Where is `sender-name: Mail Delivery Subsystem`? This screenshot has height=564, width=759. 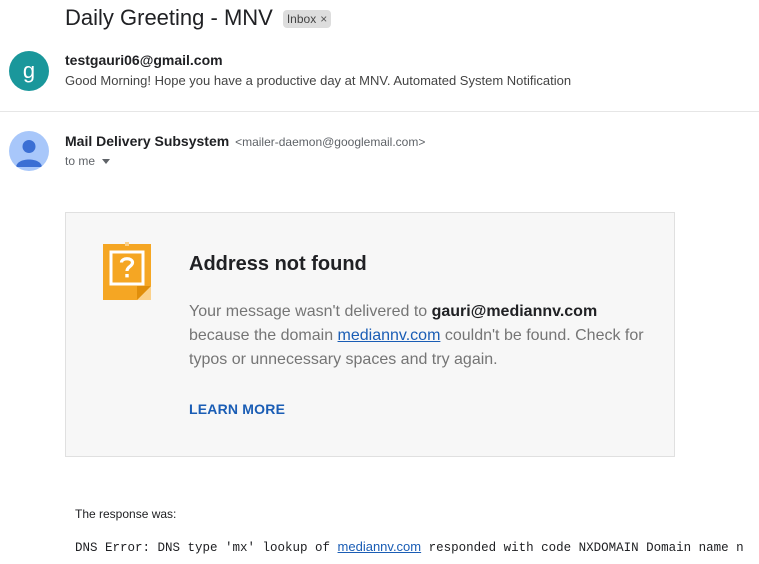 sender-name: Mail Delivery Subsystem is located at coordinates (147, 141).